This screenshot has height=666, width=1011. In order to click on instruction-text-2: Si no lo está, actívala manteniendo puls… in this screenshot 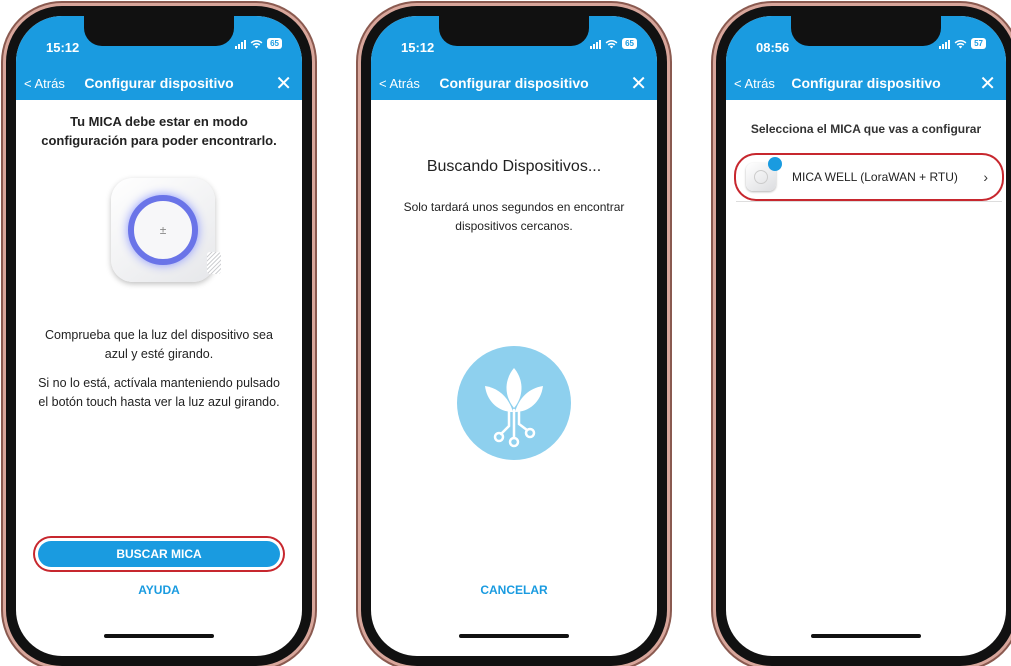, I will do `click(159, 392)`.